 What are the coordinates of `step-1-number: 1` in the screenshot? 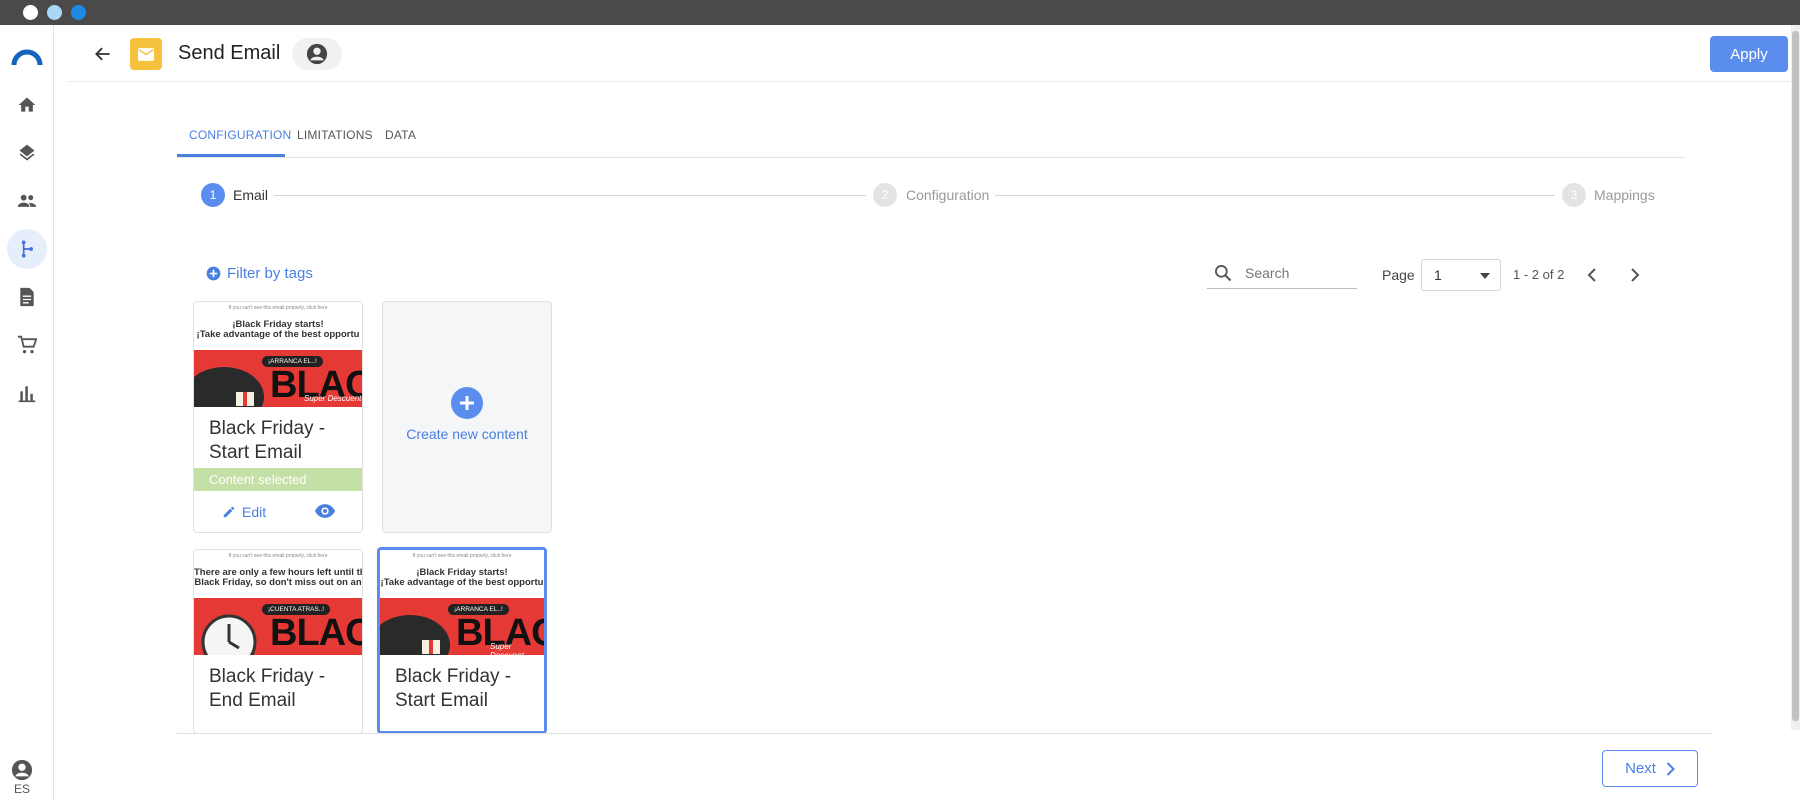 It's located at (213, 195).